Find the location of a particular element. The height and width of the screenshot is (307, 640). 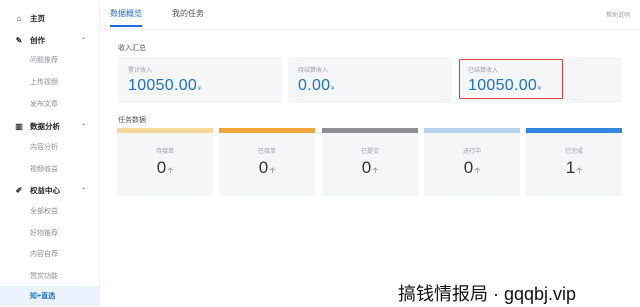

sidebar-item: 问题推荐 is located at coordinates (50, 60).